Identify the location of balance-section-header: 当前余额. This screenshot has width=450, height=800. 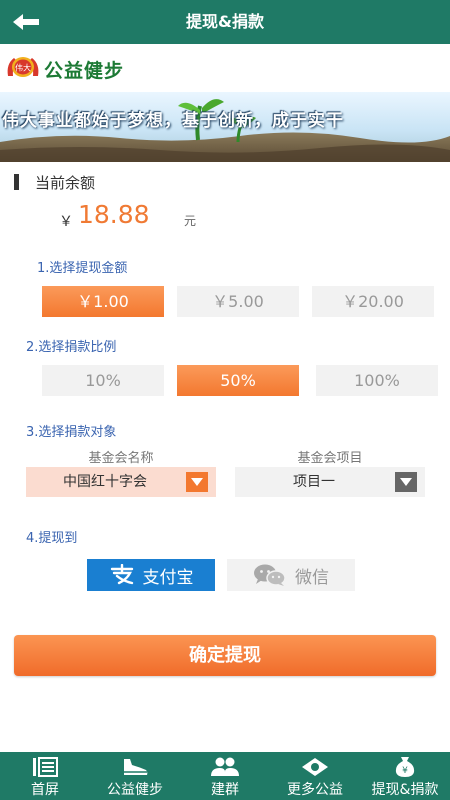
(54, 182).